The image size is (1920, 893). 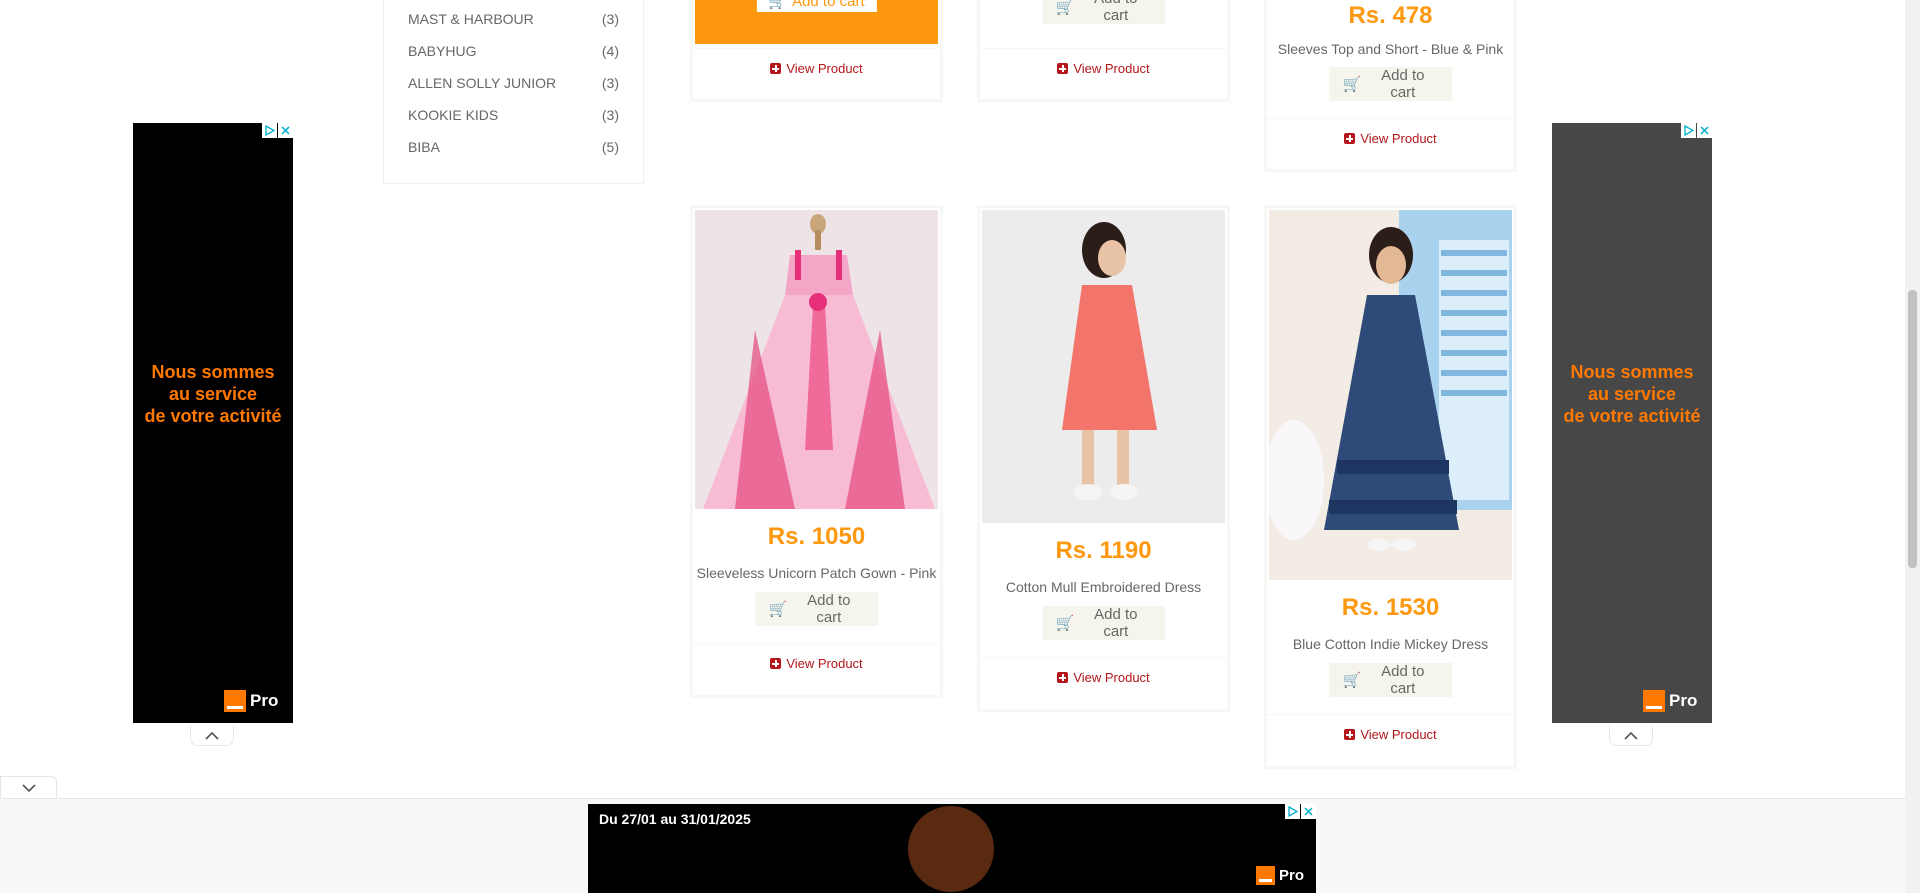 What do you see at coordinates (482, 83) in the screenshot?
I see `brand-name: ALLEN SOLLY JUNIOR` at bounding box center [482, 83].